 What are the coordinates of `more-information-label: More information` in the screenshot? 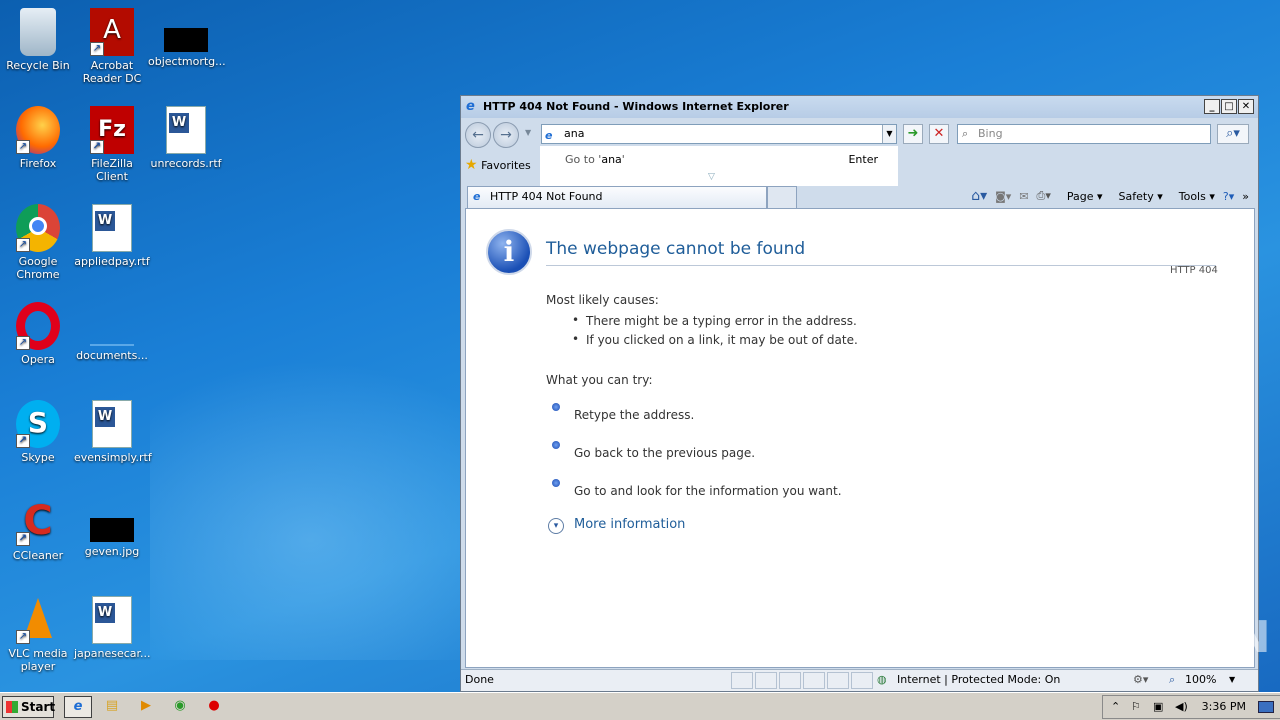 It's located at (630, 524).